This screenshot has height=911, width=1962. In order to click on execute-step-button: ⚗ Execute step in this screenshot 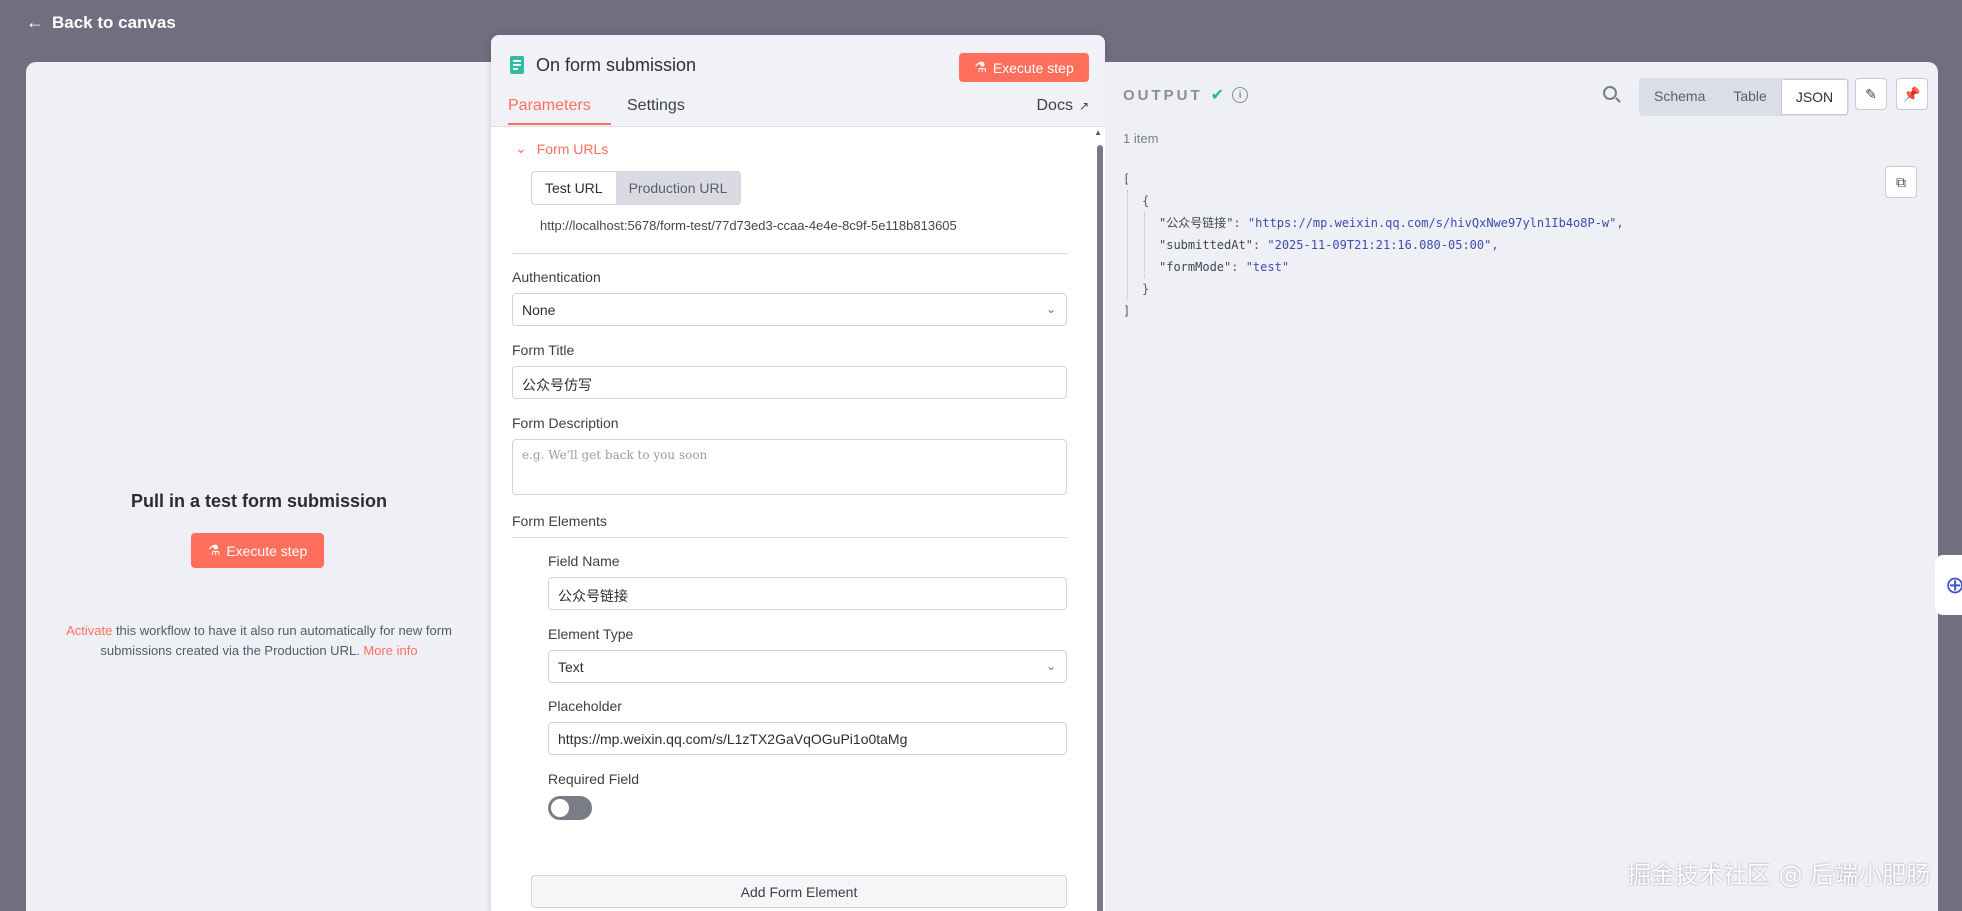, I will do `click(1024, 67)`.